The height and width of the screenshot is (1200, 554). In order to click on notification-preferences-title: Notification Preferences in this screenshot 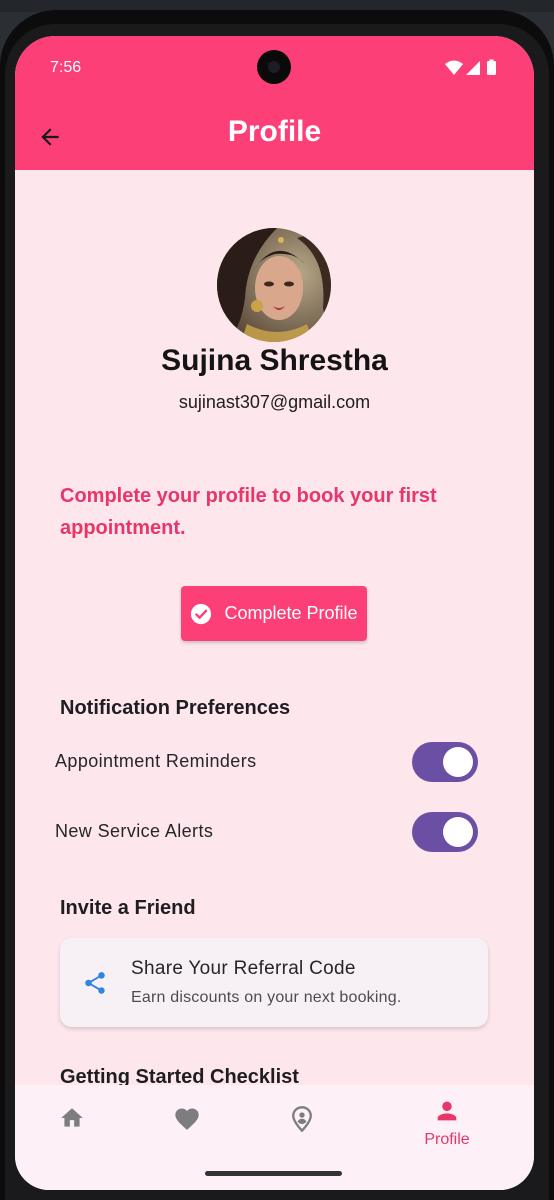, I will do `click(175, 708)`.